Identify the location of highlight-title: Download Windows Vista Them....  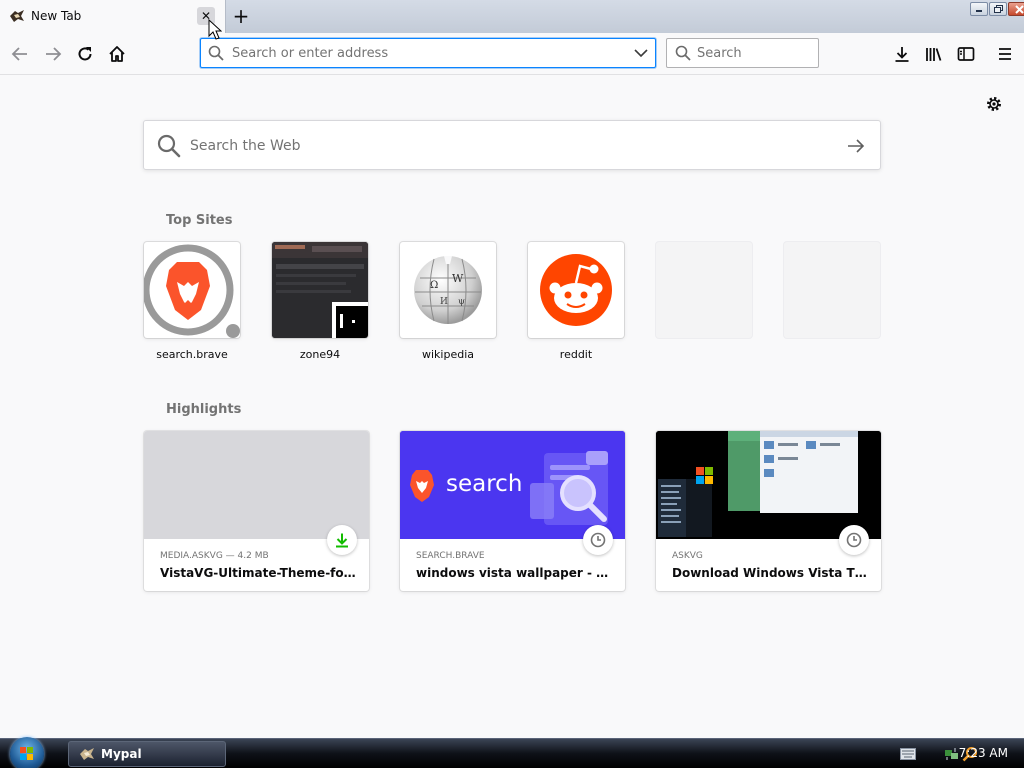
(772, 573).